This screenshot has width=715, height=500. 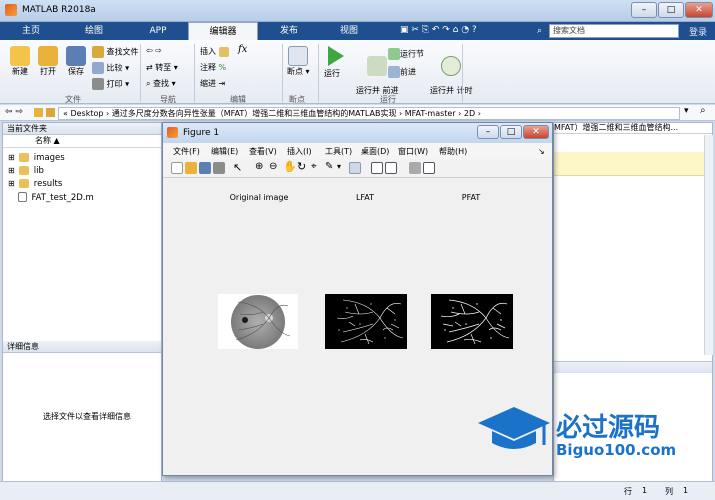 I want to click on details-message: 选择文件以查看详细信息, so click(x=87, y=416).